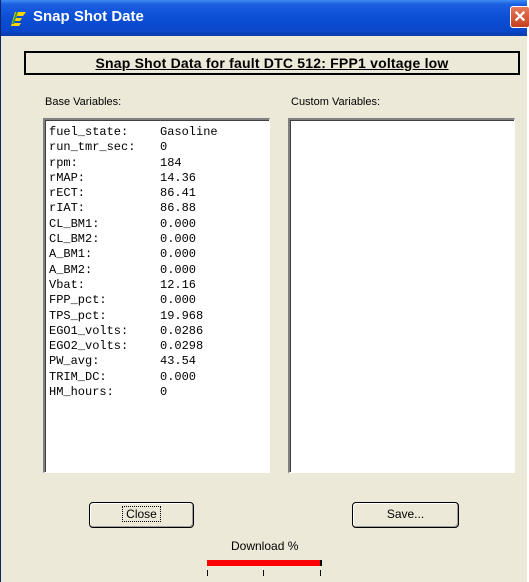 Image resolution: width=529 pixels, height=582 pixels. Describe the element at coordinates (133, 346) in the screenshot. I see `variable-row: EGO2_volts: 0.0298` at that location.